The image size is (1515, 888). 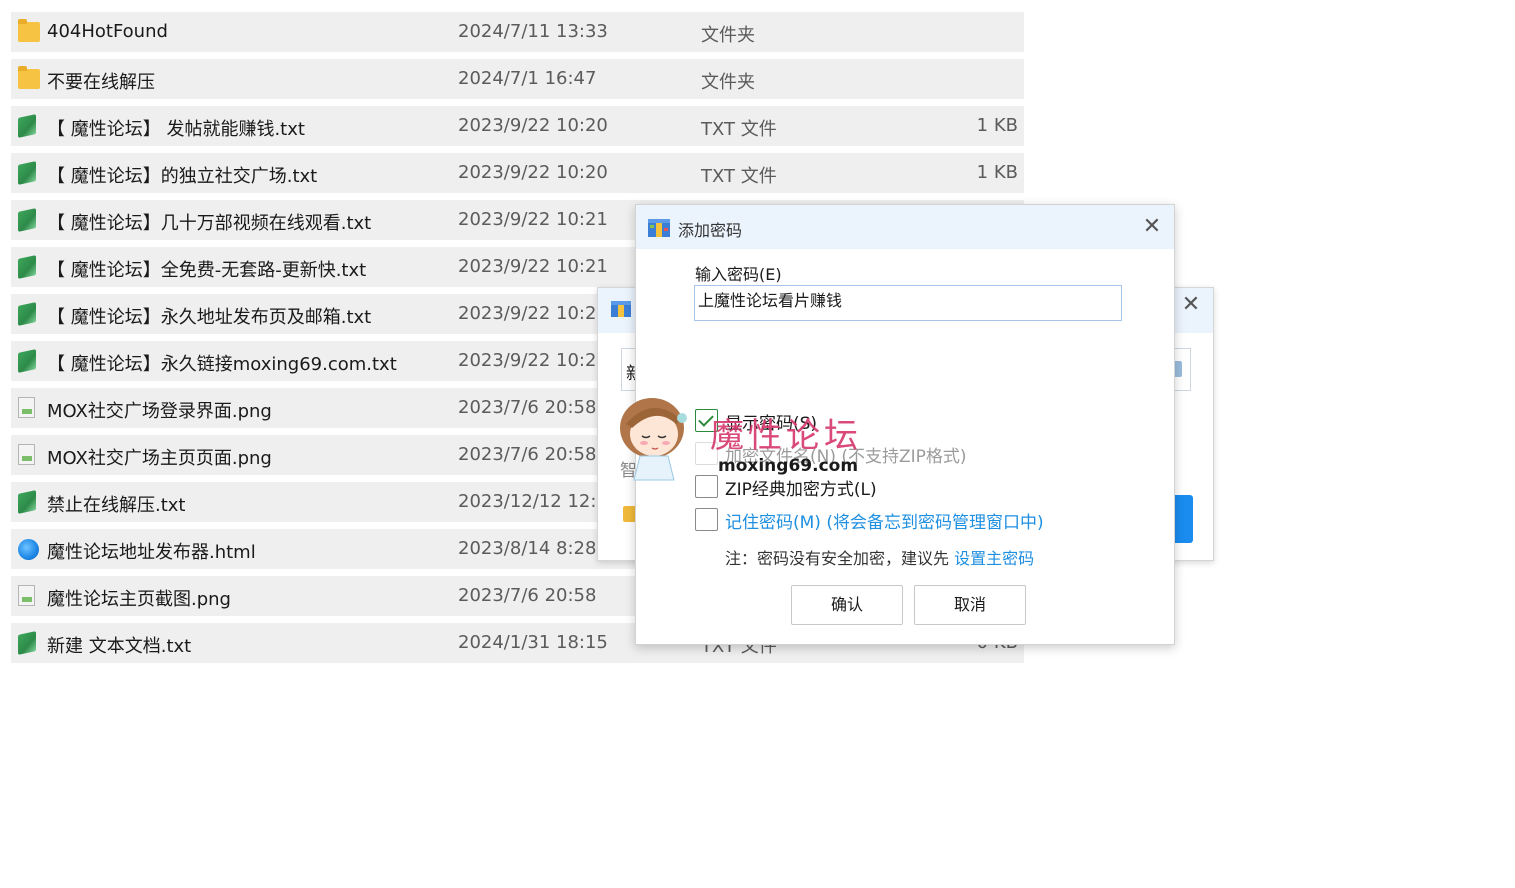 What do you see at coordinates (1191, 305) in the screenshot?
I see `compress-dialog-close-button: ✕` at bounding box center [1191, 305].